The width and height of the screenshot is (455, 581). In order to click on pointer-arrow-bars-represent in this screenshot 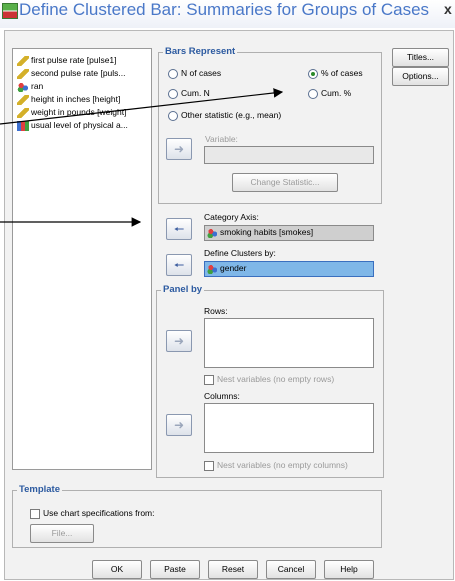, I will do `click(142, 106)`.